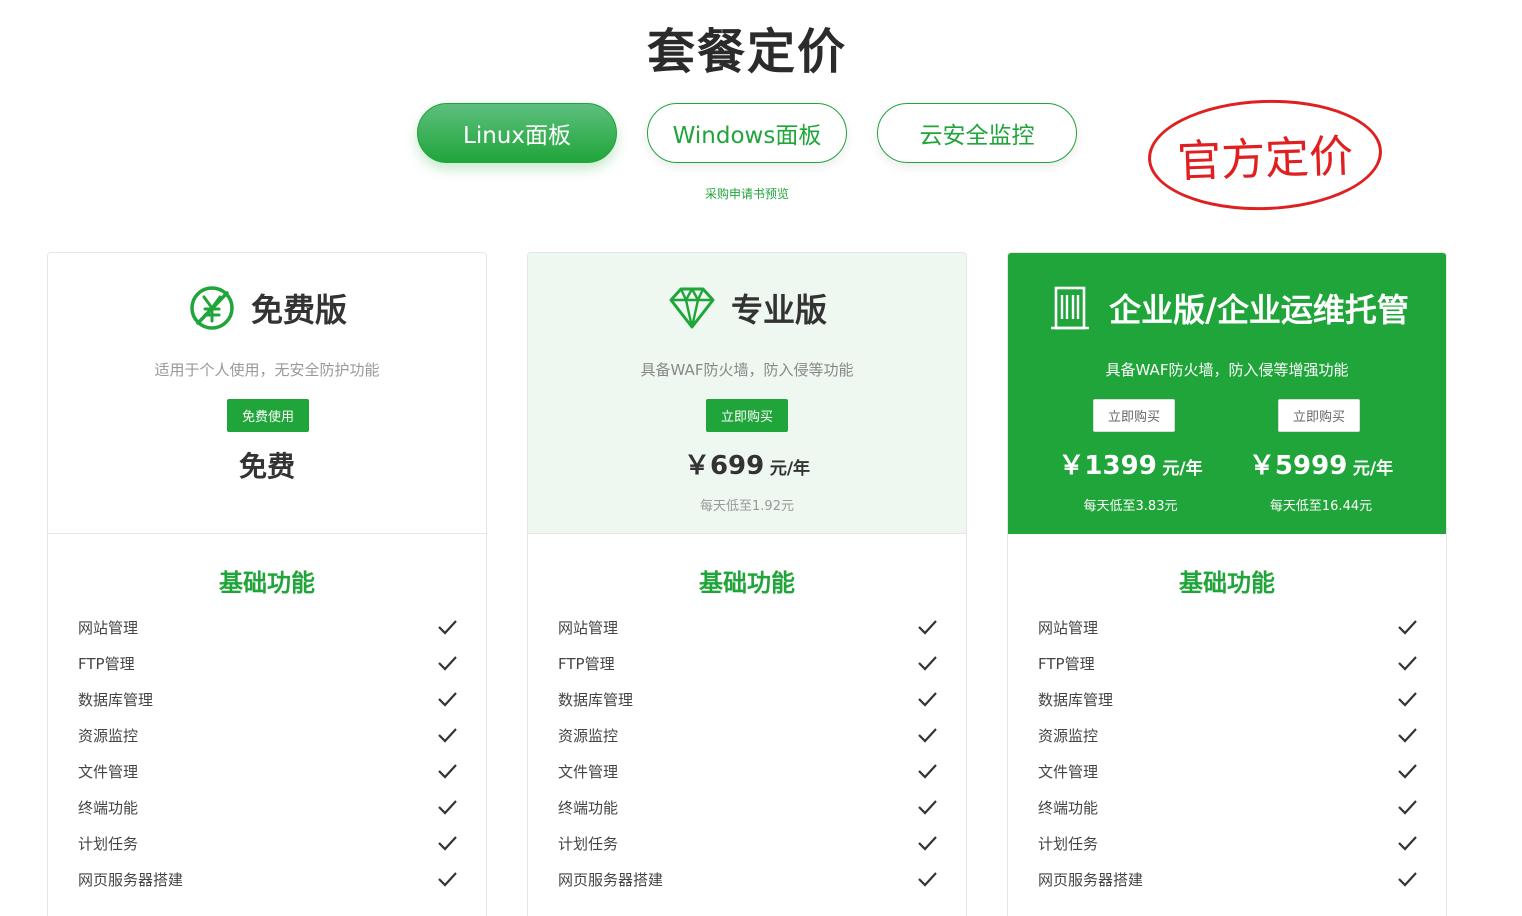 This screenshot has height=916, width=1522. What do you see at coordinates (1259, 310) in the screenshot?
I see `plan-title: 企业版/企业运维托管` at bounding box center [1259, 310].